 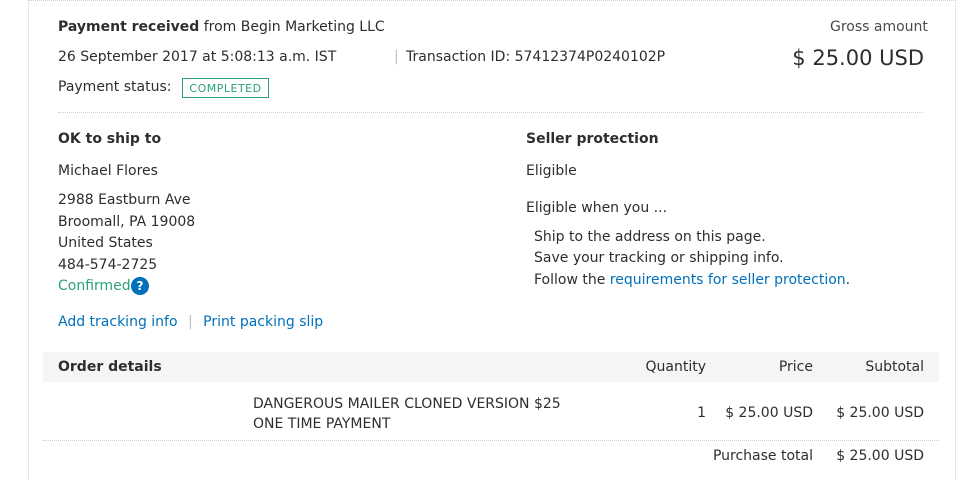 What do you see at coordinates (701, 413) in the screenshot?
I see `item-quantity: 1` at bounding box center [701, 413].